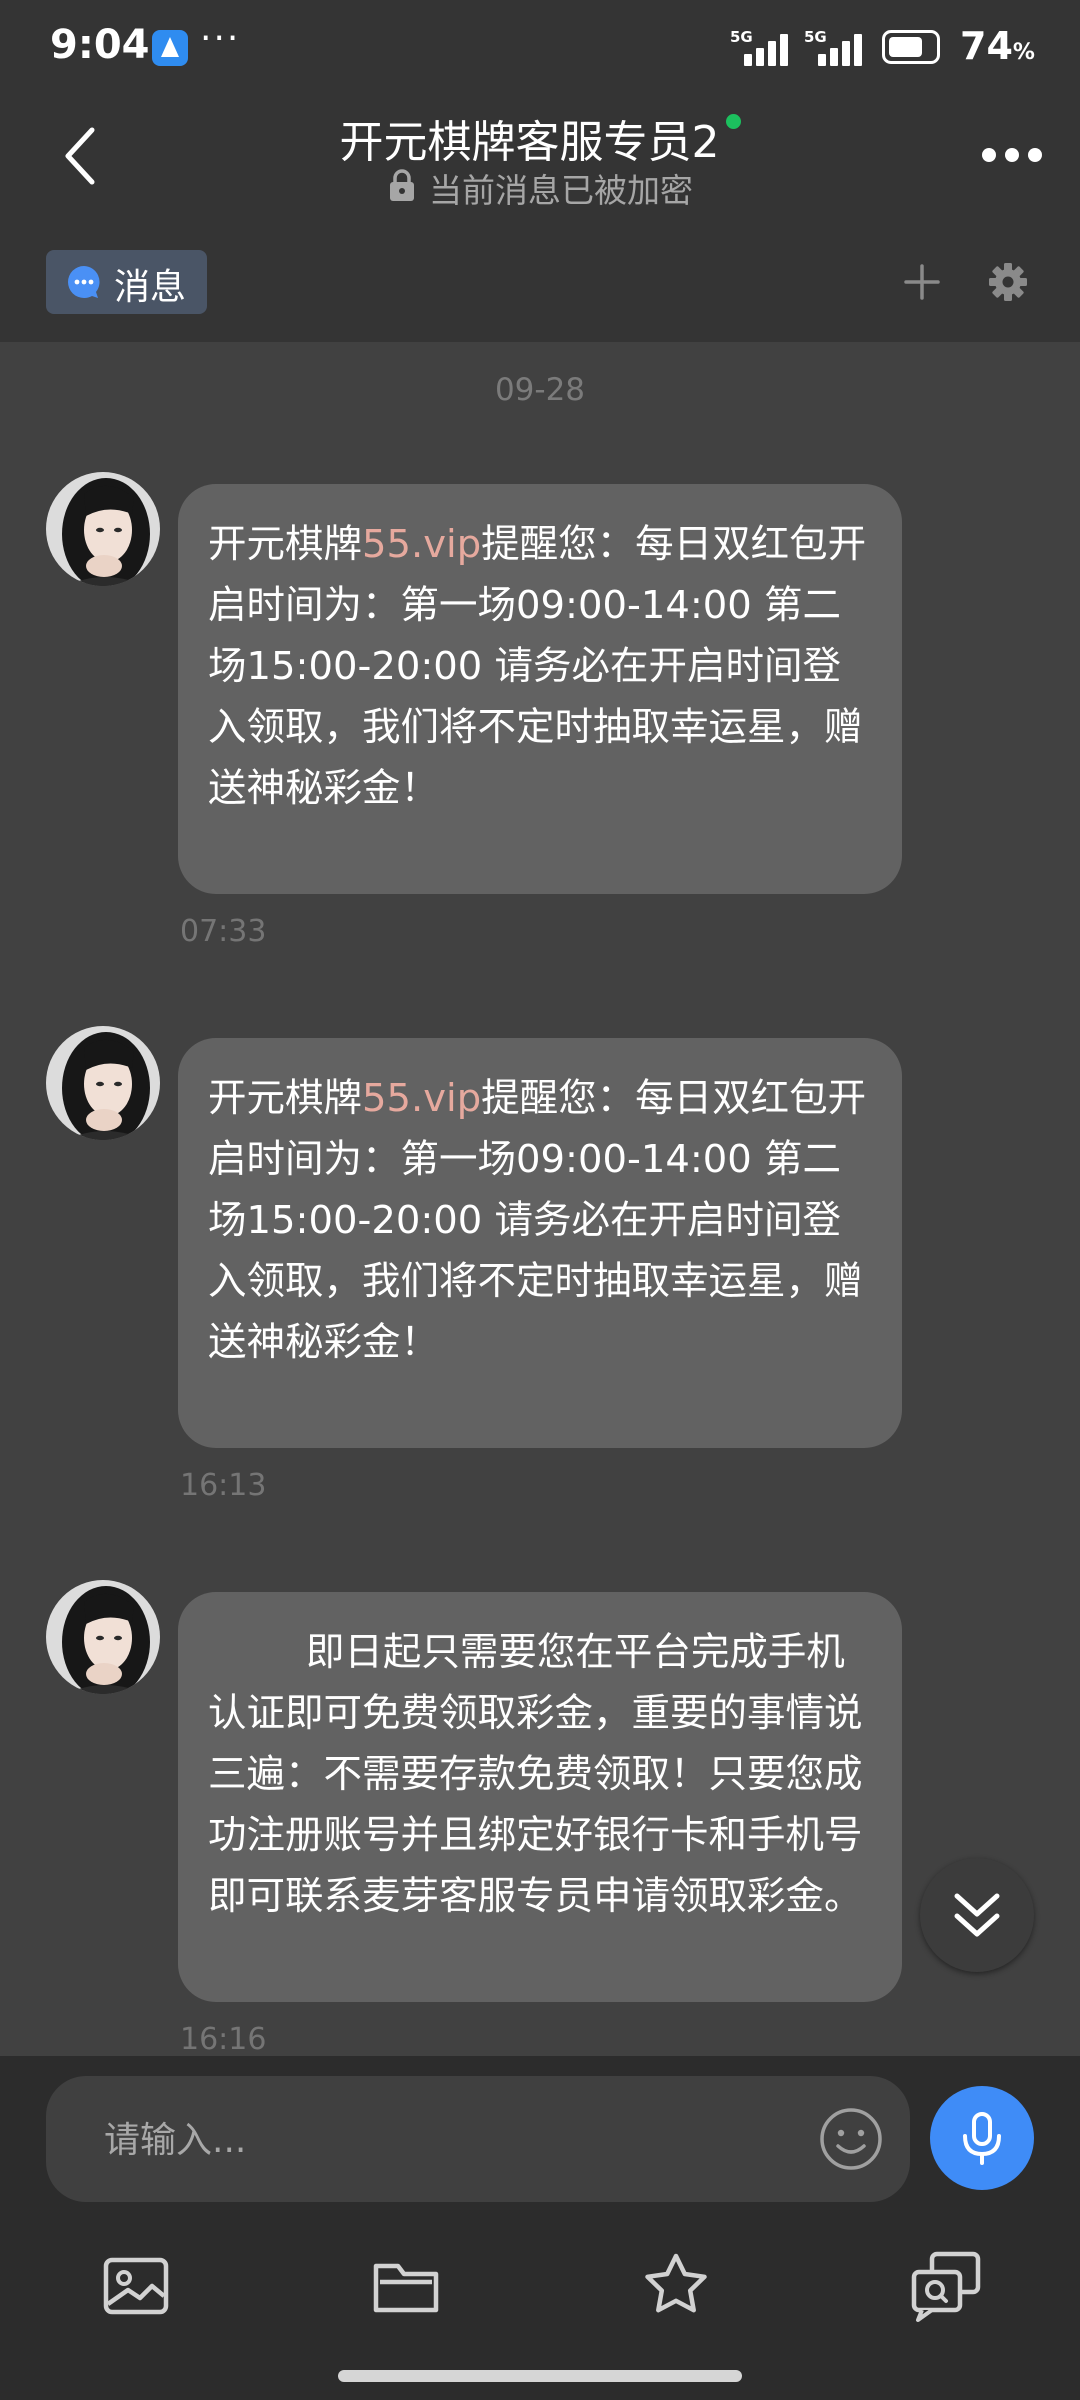 The height and width of the screenshot is (2400, 1080). Describe the element at coordinates (100, 45) in the screenshot. I see `status-time: 9:04` at that location.